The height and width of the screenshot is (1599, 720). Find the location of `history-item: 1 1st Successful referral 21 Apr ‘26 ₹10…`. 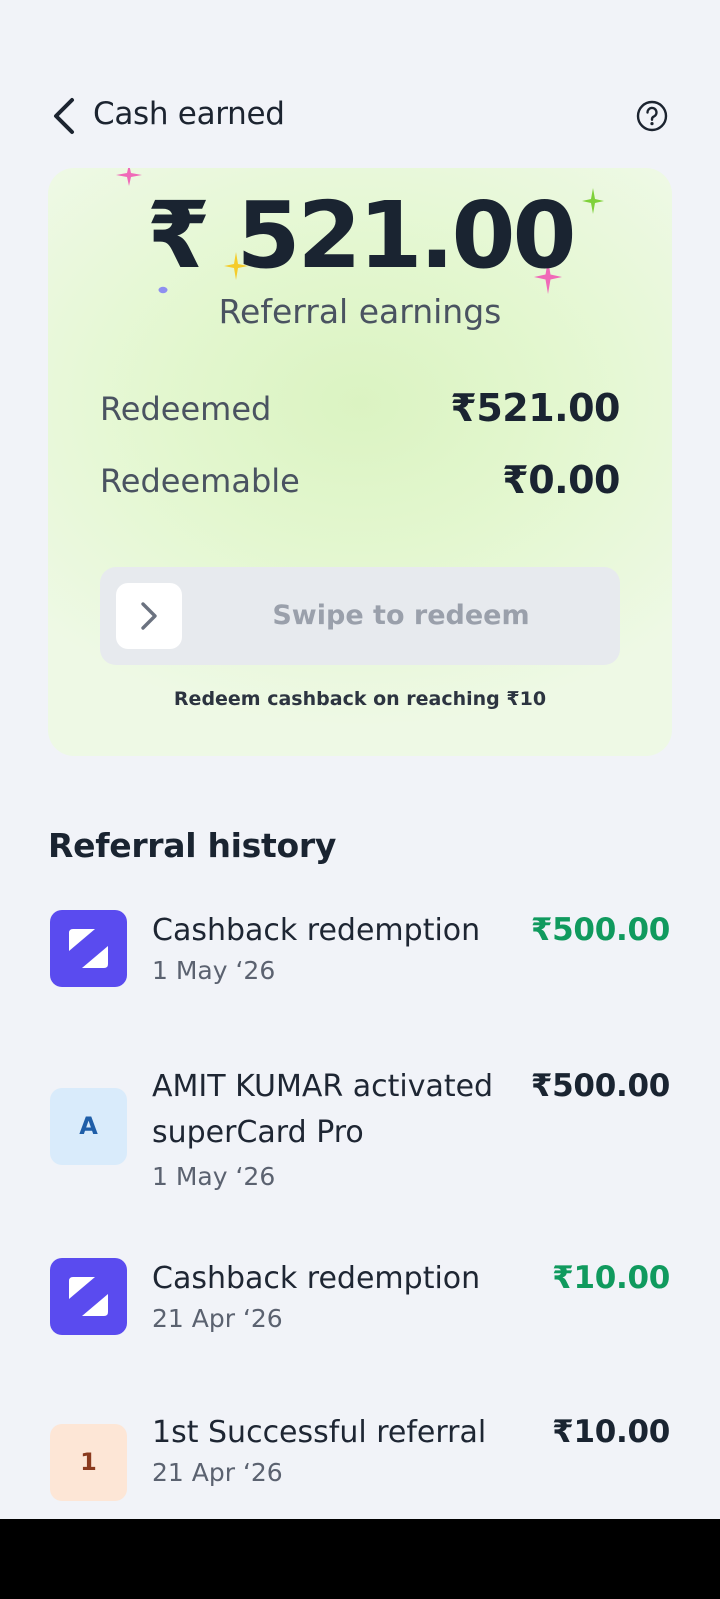

history-item: 1 1st Successful referral 21 Apr ‘26 ₹10… is located at coordinates (360, 1445).